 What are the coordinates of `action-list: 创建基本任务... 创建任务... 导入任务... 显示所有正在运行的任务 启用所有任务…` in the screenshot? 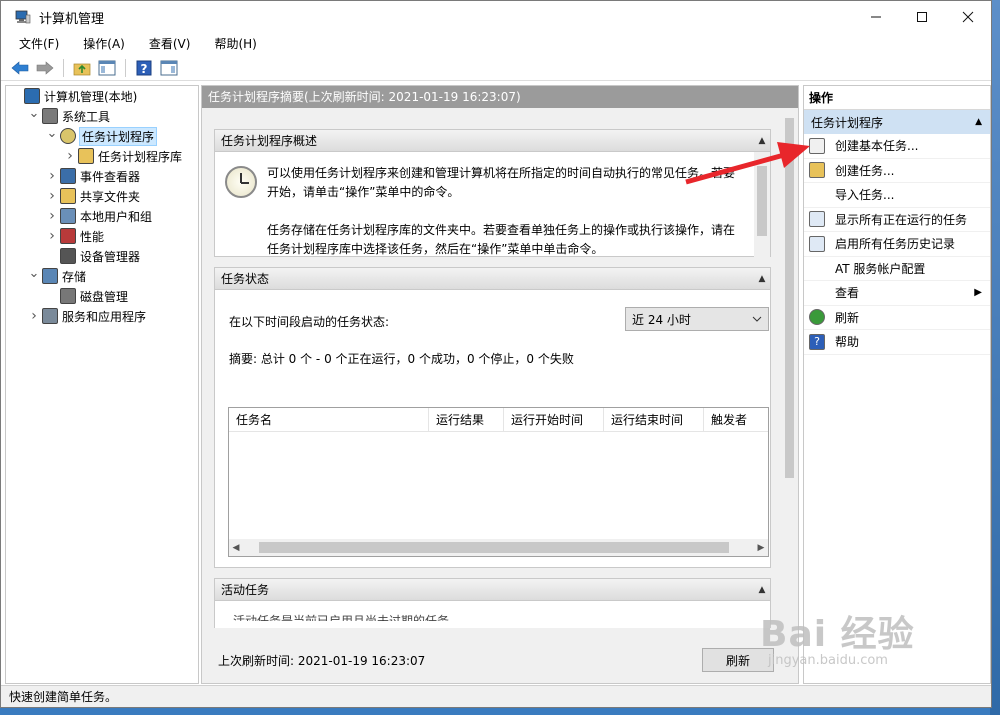 It's located at (897, 244).